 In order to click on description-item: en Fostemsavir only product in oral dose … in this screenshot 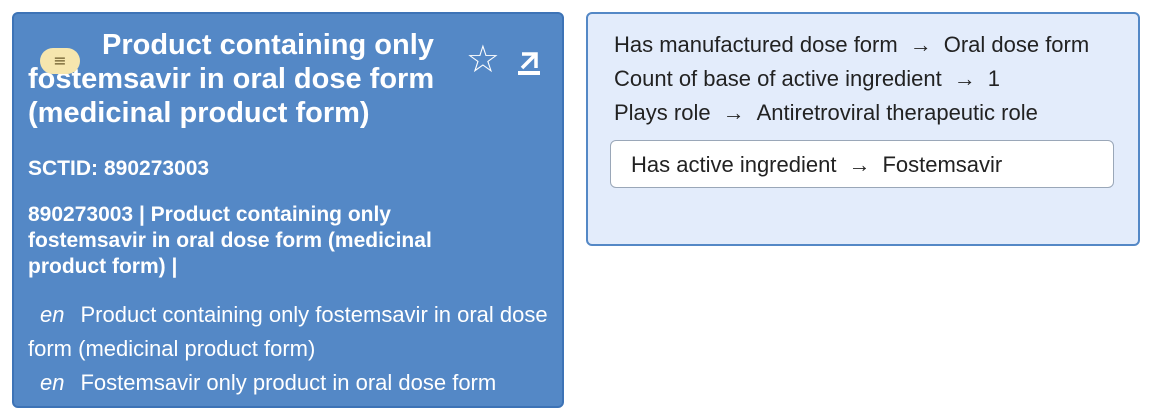, I will do `click(288, 383)`.